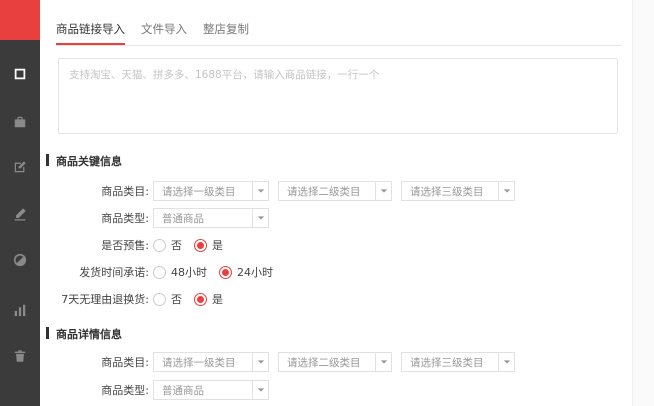 This screenshot has height=406, width=654. Describe the element at coordinates (90, 31) in the screenshot. I see `tab-link-import: 商品链接导入` at that location.